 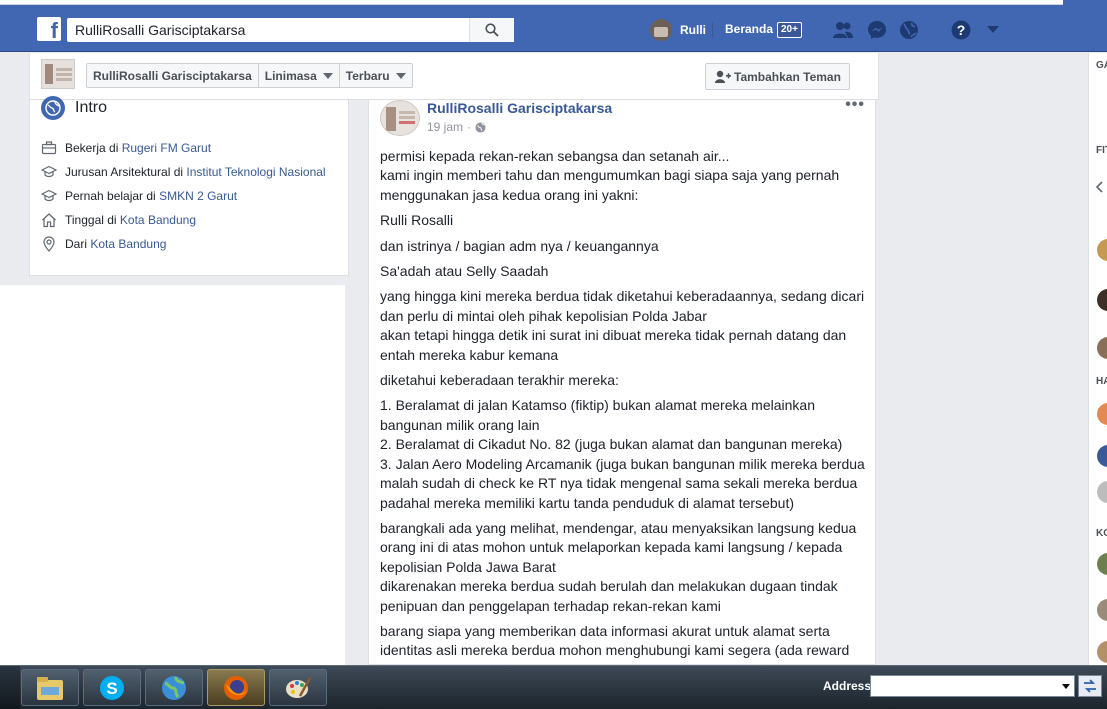 What do you see at coordinates (49, 244) in the screenshot?
I see `location-pin-icon` at bounding box center [49, 244].